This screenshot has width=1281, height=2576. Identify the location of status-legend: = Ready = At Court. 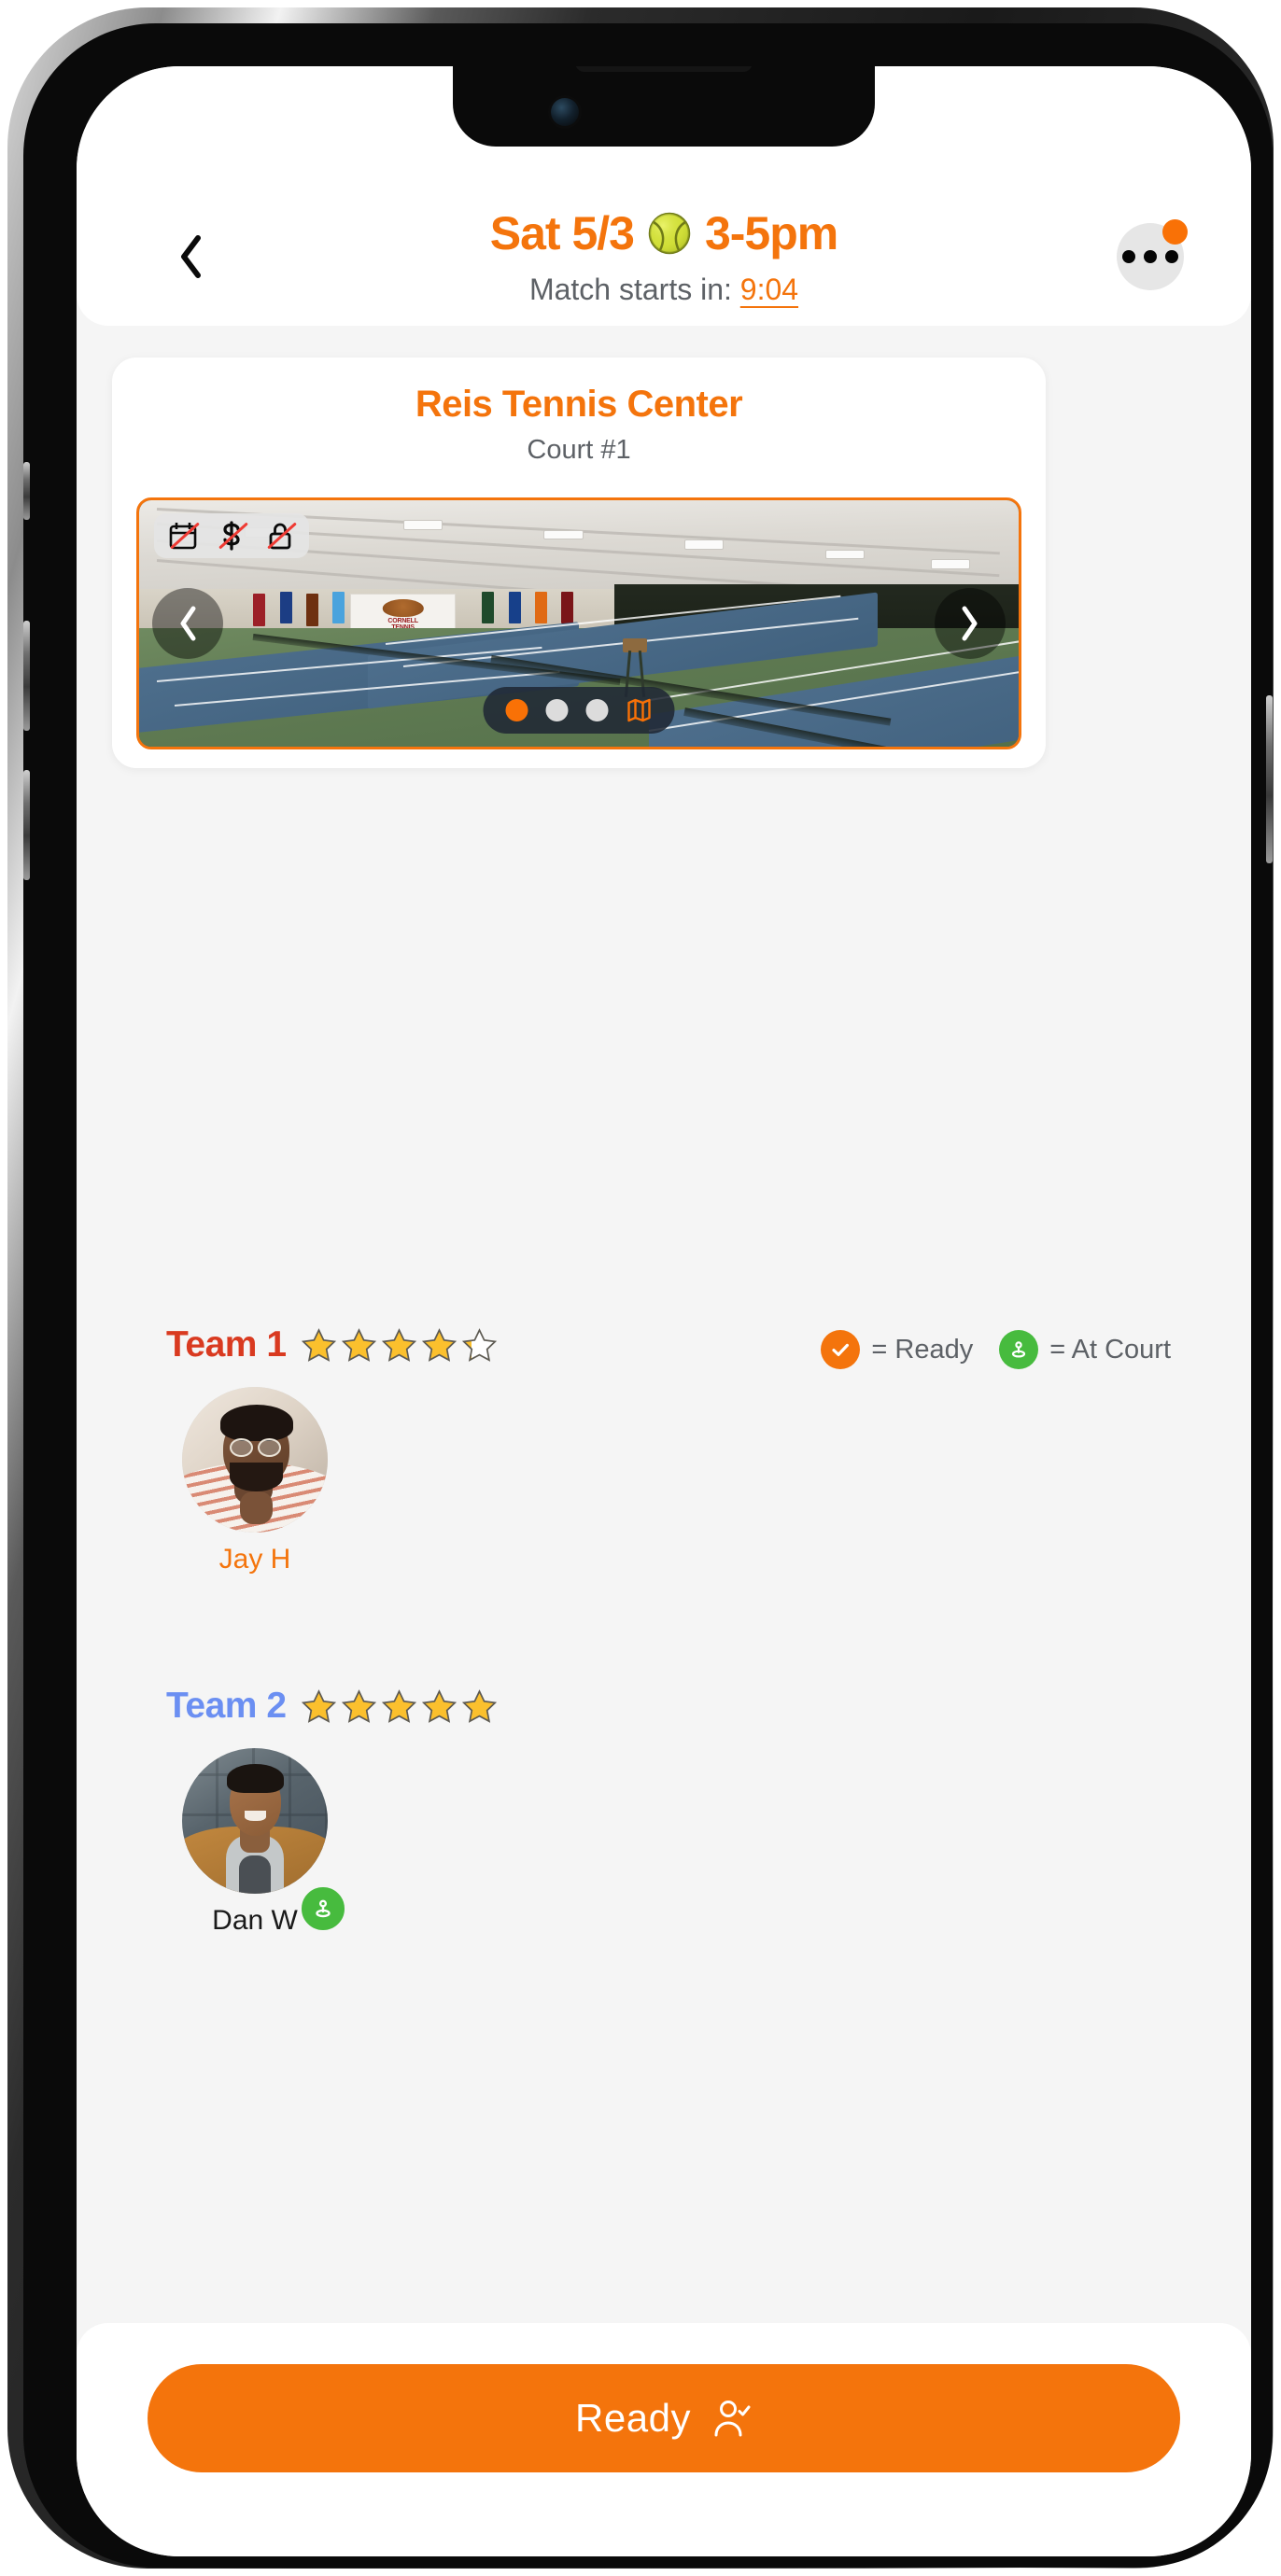
(996, 1349).